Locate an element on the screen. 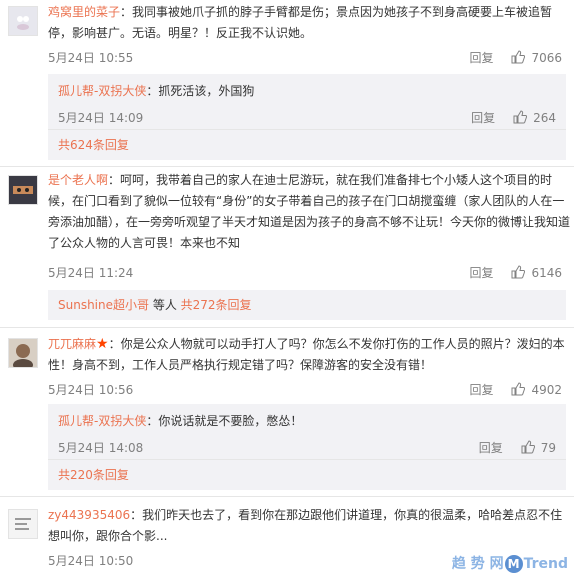 This screenshot has height=581, width=574. reply-time: 5月24日 14:08 is located at coordinates (101, 448).